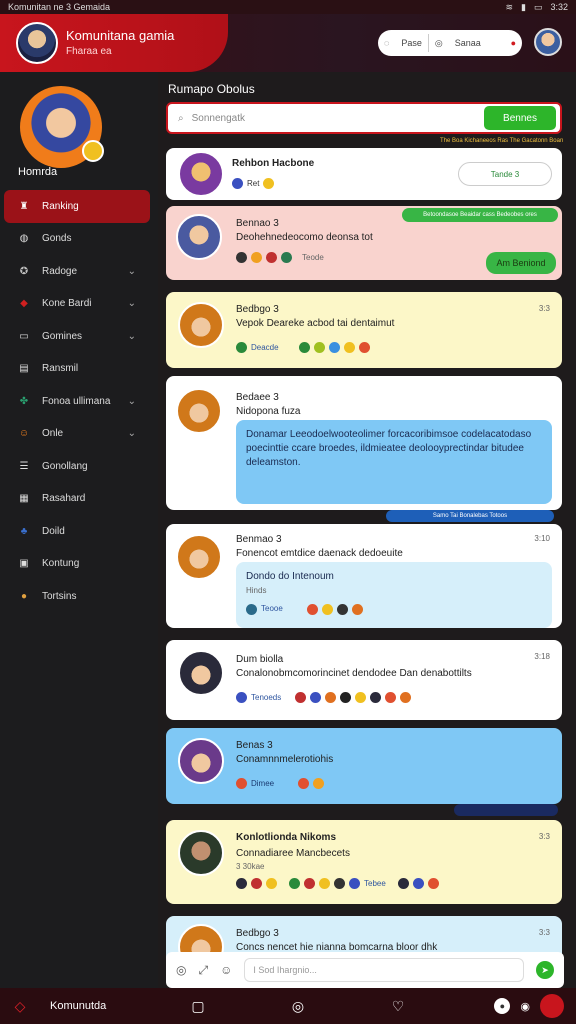 Image resolution: width=576 pixels, height=1024 pixels. What do you see at coordinates (24, 564) in the screenshot?
I see `calendar-icon: ▣` at bounding box center [24, 564].